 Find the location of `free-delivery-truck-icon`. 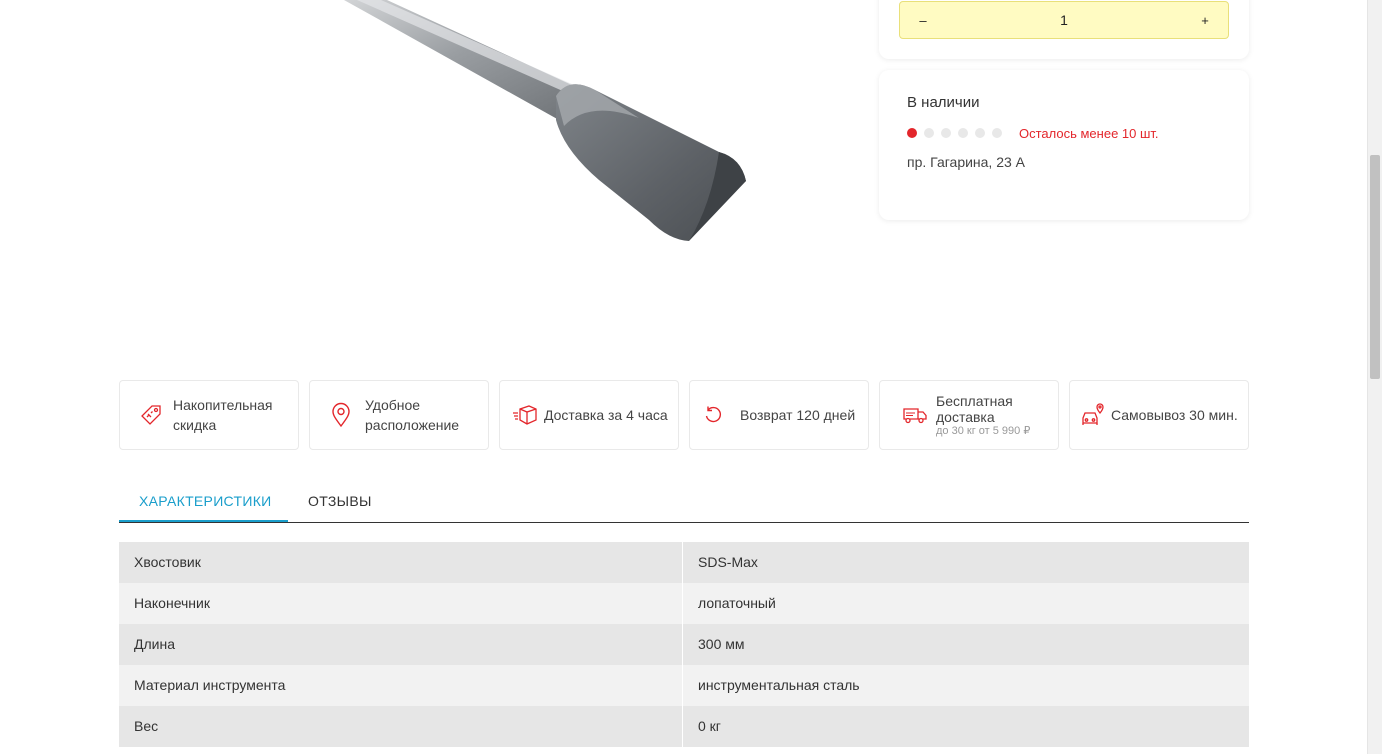

free-delivery-truck-icon is located at coordinates (915, 415).